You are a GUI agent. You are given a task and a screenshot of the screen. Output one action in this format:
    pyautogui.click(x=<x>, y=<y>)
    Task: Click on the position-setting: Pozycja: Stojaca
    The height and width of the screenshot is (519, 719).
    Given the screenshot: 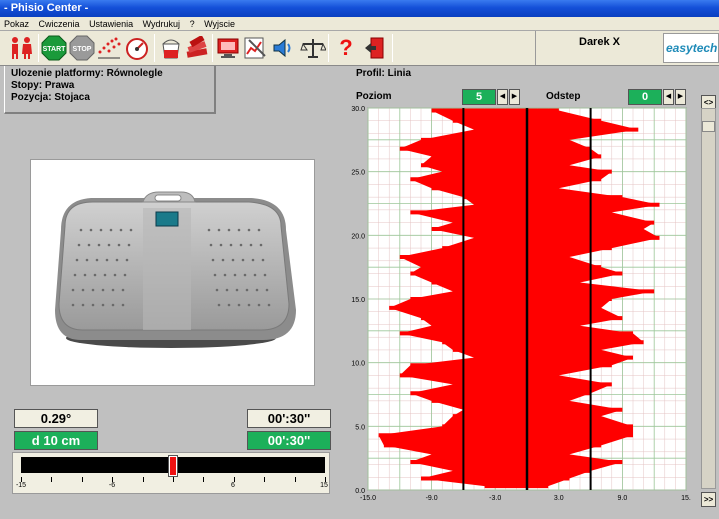 What is the action you would take?
    pyautogui.click(x=50, y=97)
    